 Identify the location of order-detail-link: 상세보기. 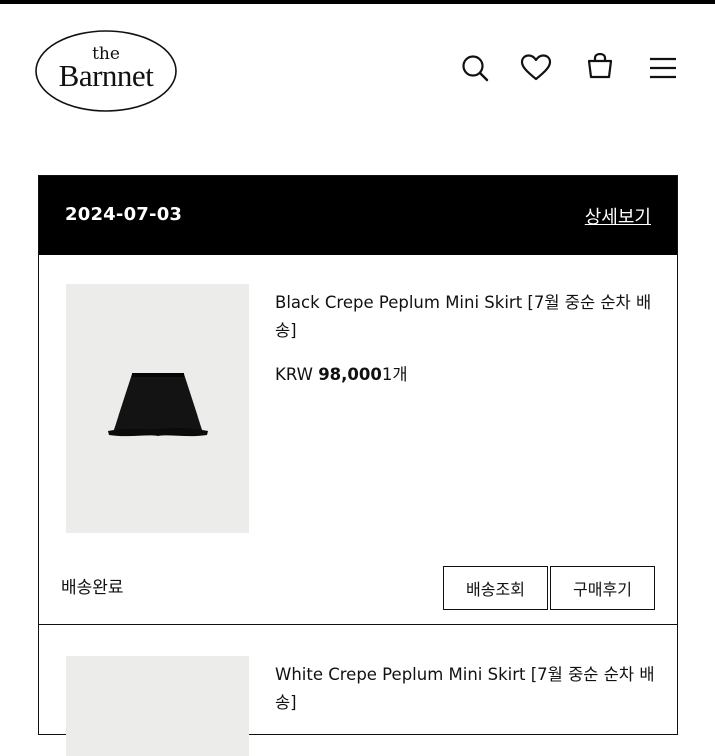
(618, 216).